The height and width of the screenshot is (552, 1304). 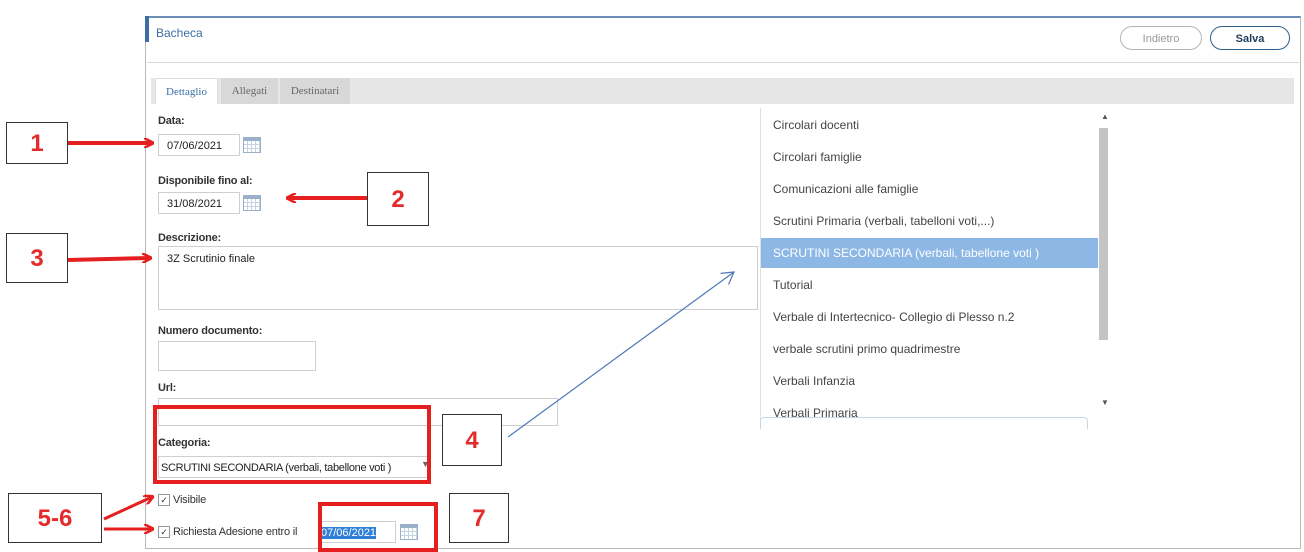 I want to click on annotation-7: 7, so click(x=479, y=518).